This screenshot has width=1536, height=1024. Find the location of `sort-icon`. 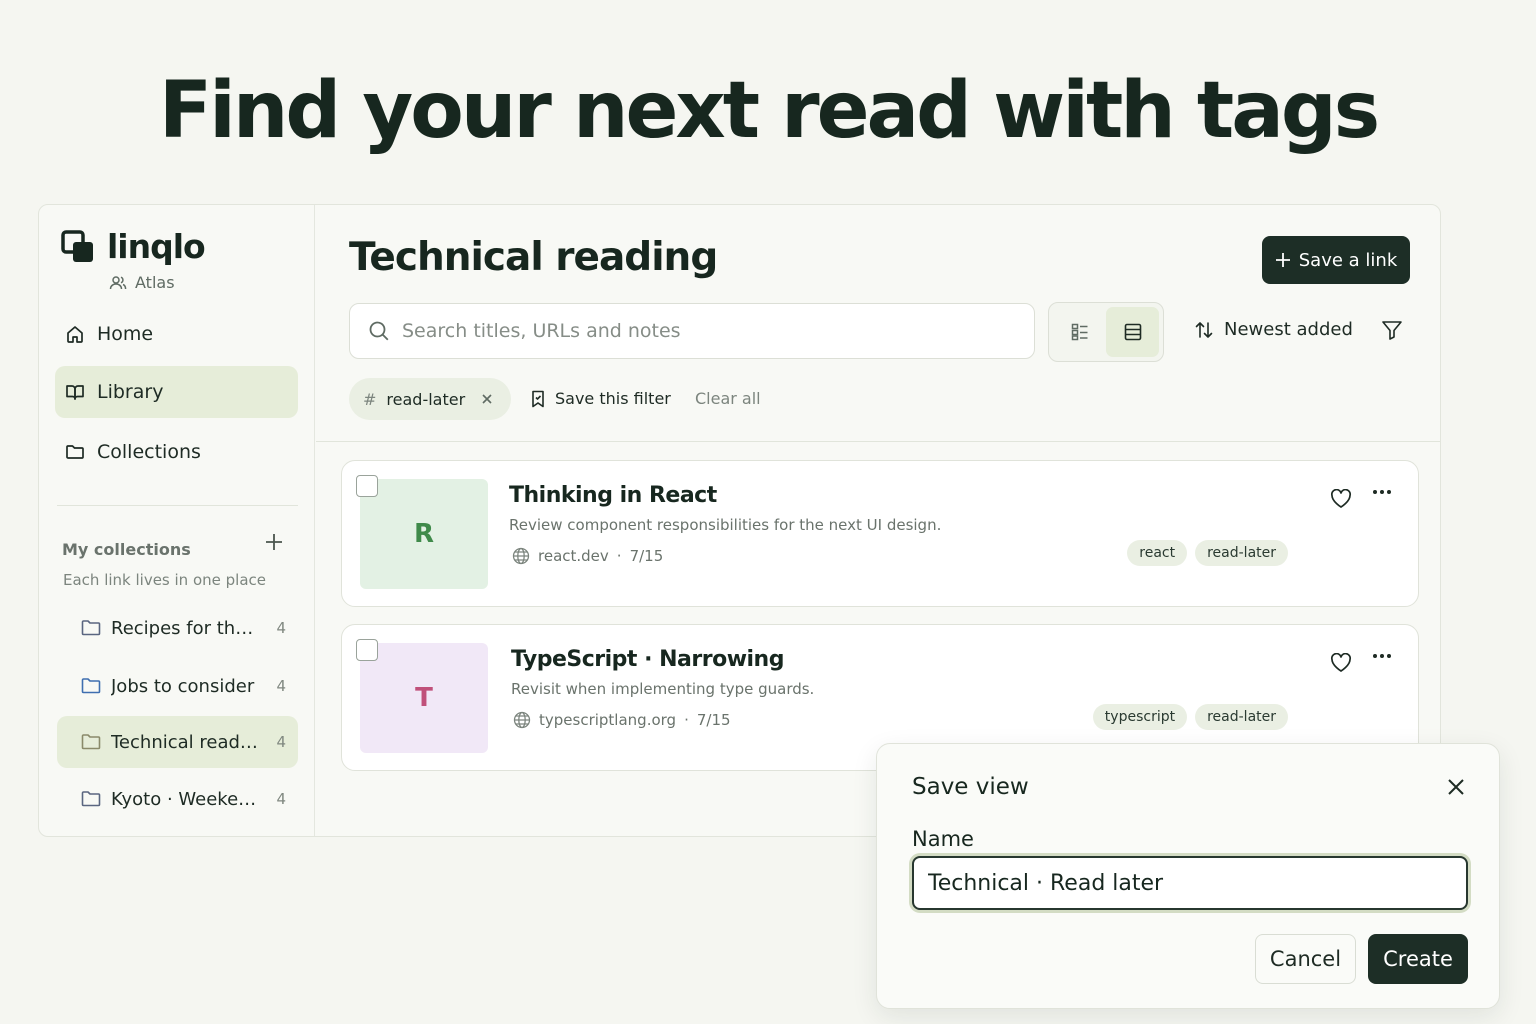

sort-icon is located at coordinates (1204, 330).